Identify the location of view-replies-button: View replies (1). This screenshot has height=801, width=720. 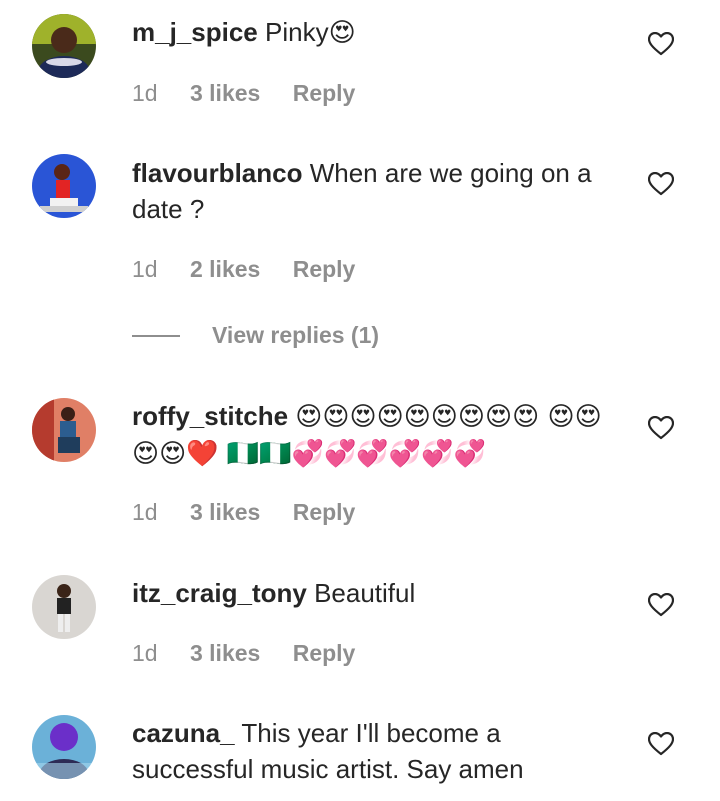
(255, 335).